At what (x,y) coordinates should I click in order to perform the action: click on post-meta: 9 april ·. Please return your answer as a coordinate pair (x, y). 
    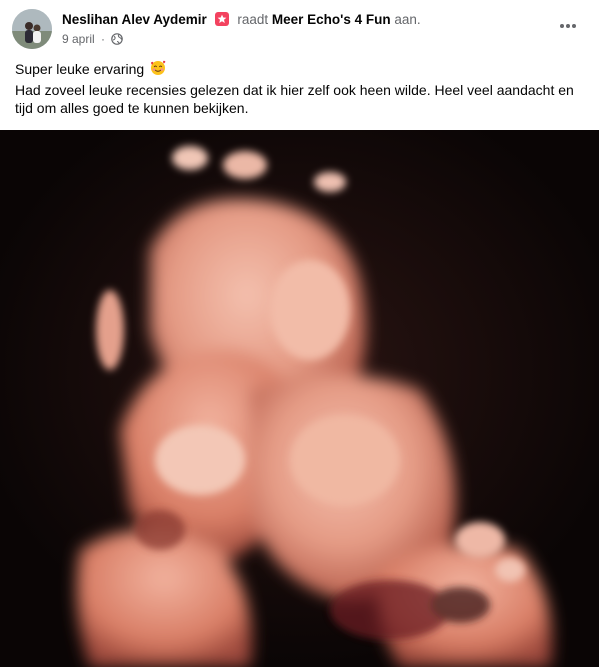
    Looking at the image, I should click on (93, 40).